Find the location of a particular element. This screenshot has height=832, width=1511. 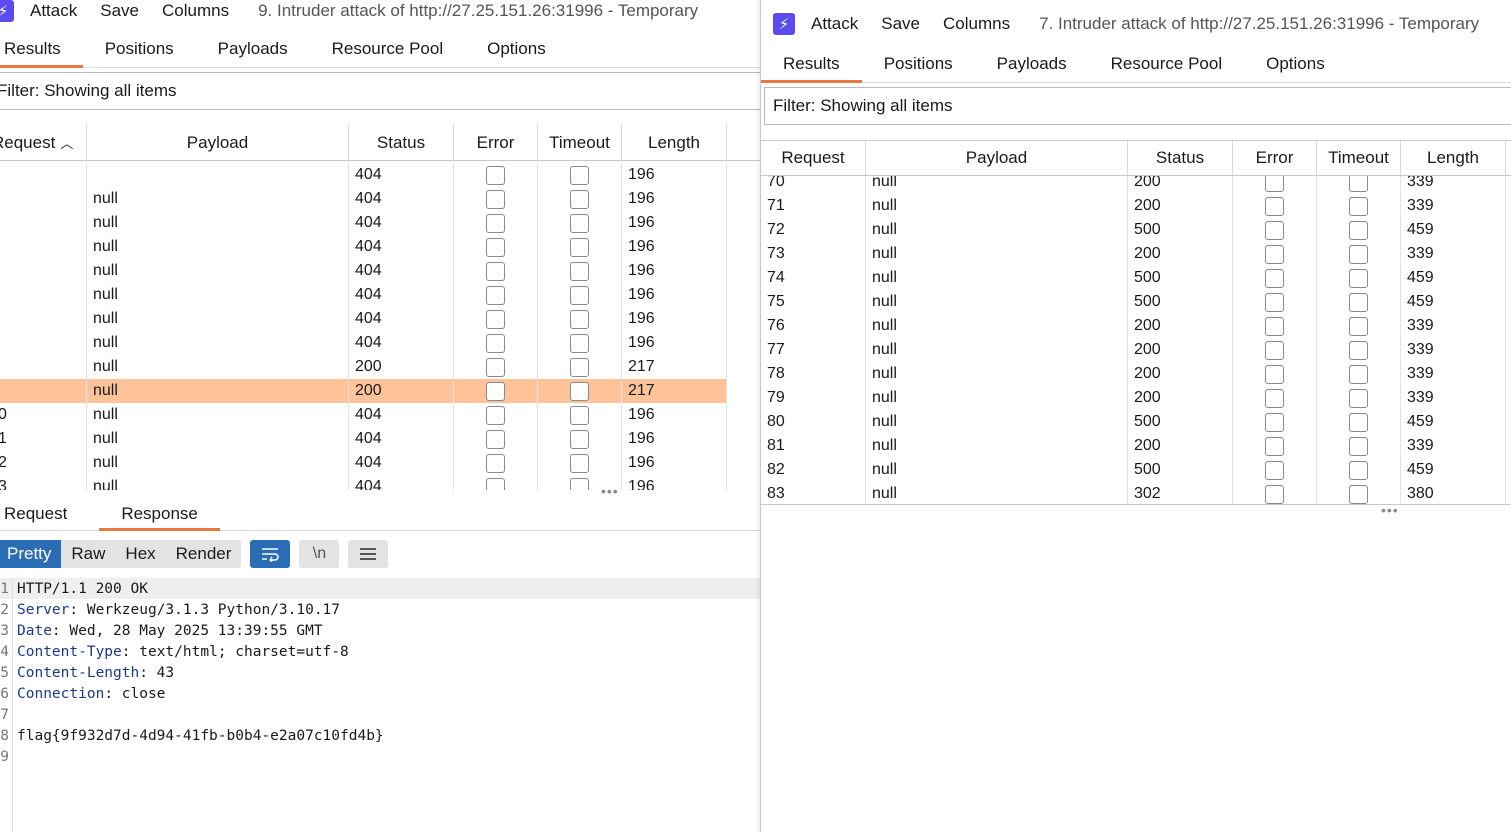

col-request: Request ︿ is located at coordinates (43, 142).